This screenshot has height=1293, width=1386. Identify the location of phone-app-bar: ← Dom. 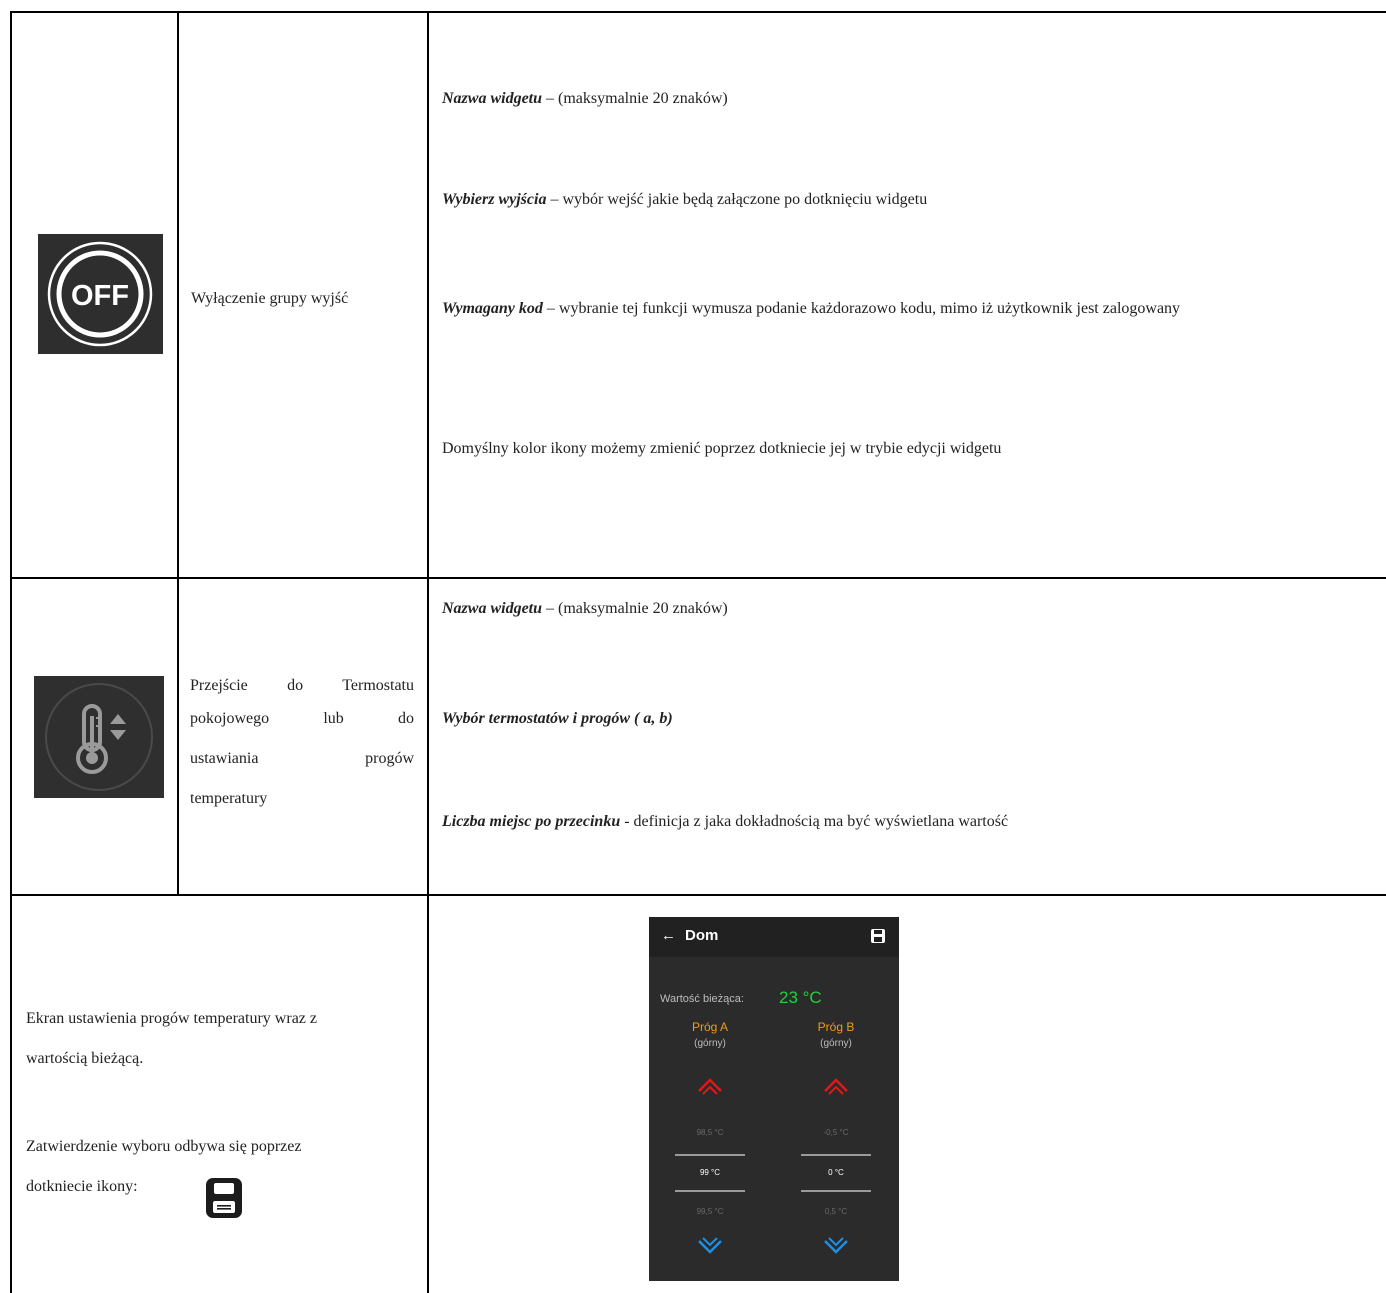
(774, 937).